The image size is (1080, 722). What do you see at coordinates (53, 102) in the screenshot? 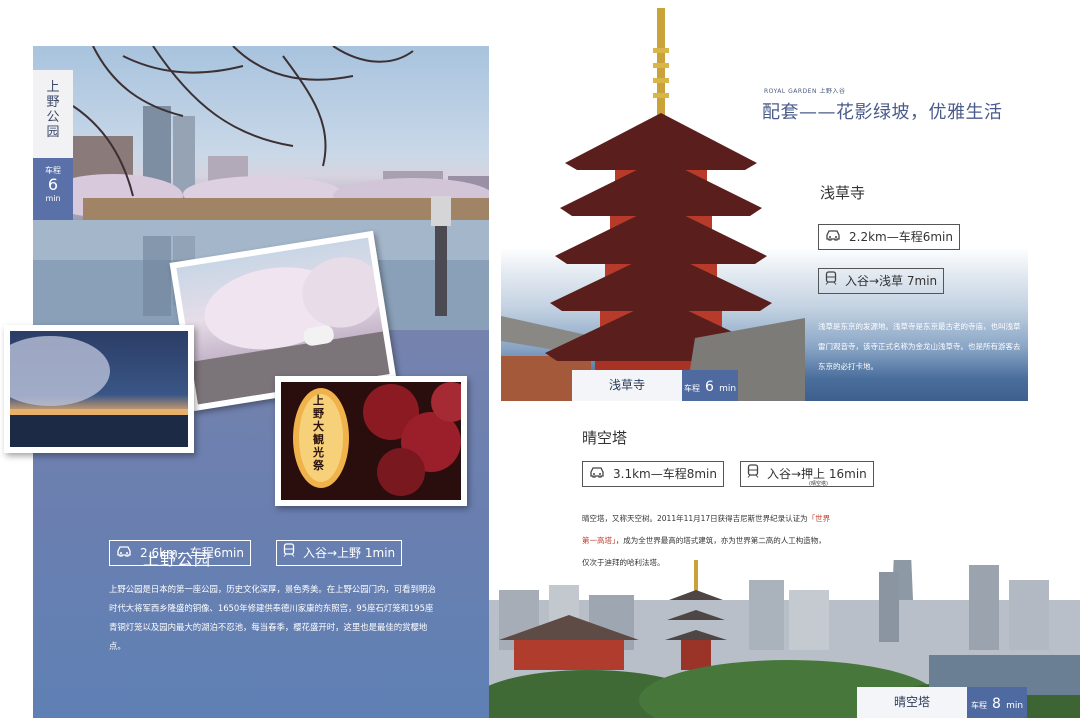
I see `ueno-tab-char: 野` at bounding box center [53, 102].